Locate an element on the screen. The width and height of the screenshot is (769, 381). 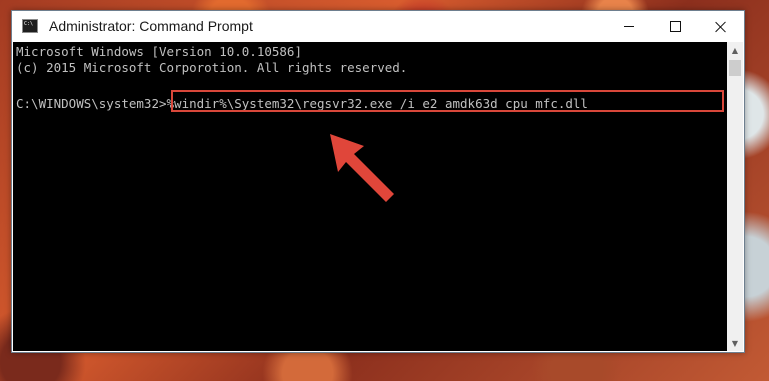
minimize-button is located at coordinates (629, 26).